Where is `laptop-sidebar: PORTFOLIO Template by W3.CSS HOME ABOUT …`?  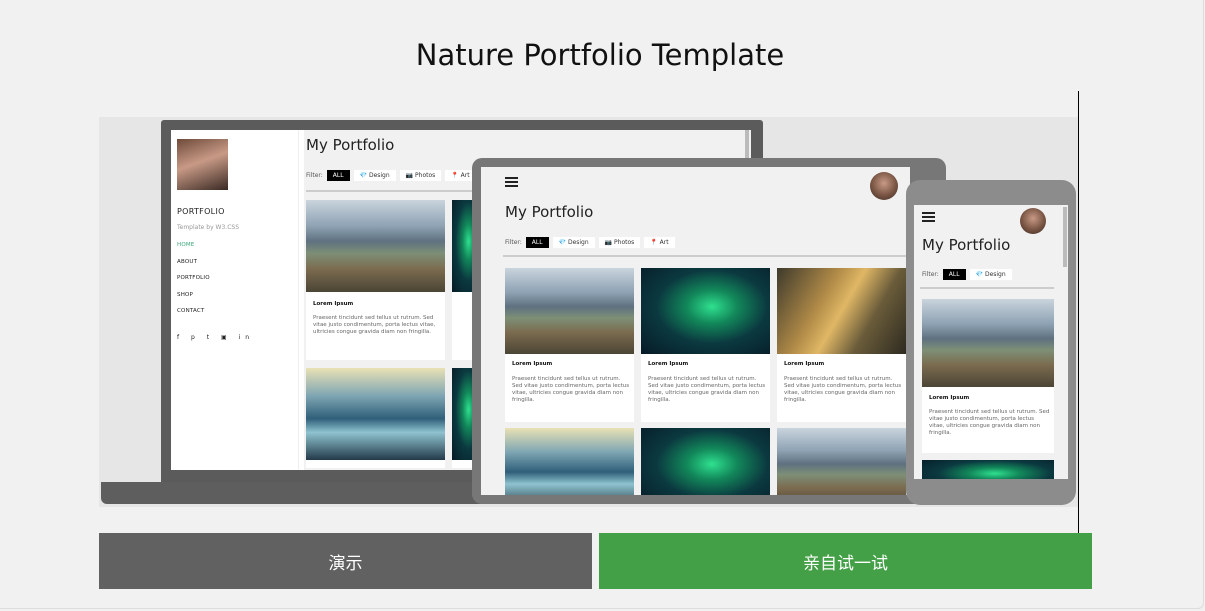
laptop-sidebar: PORTFOLIO Template by W3.CSS HOME ABOUT … is located at coordinates (235, 300).